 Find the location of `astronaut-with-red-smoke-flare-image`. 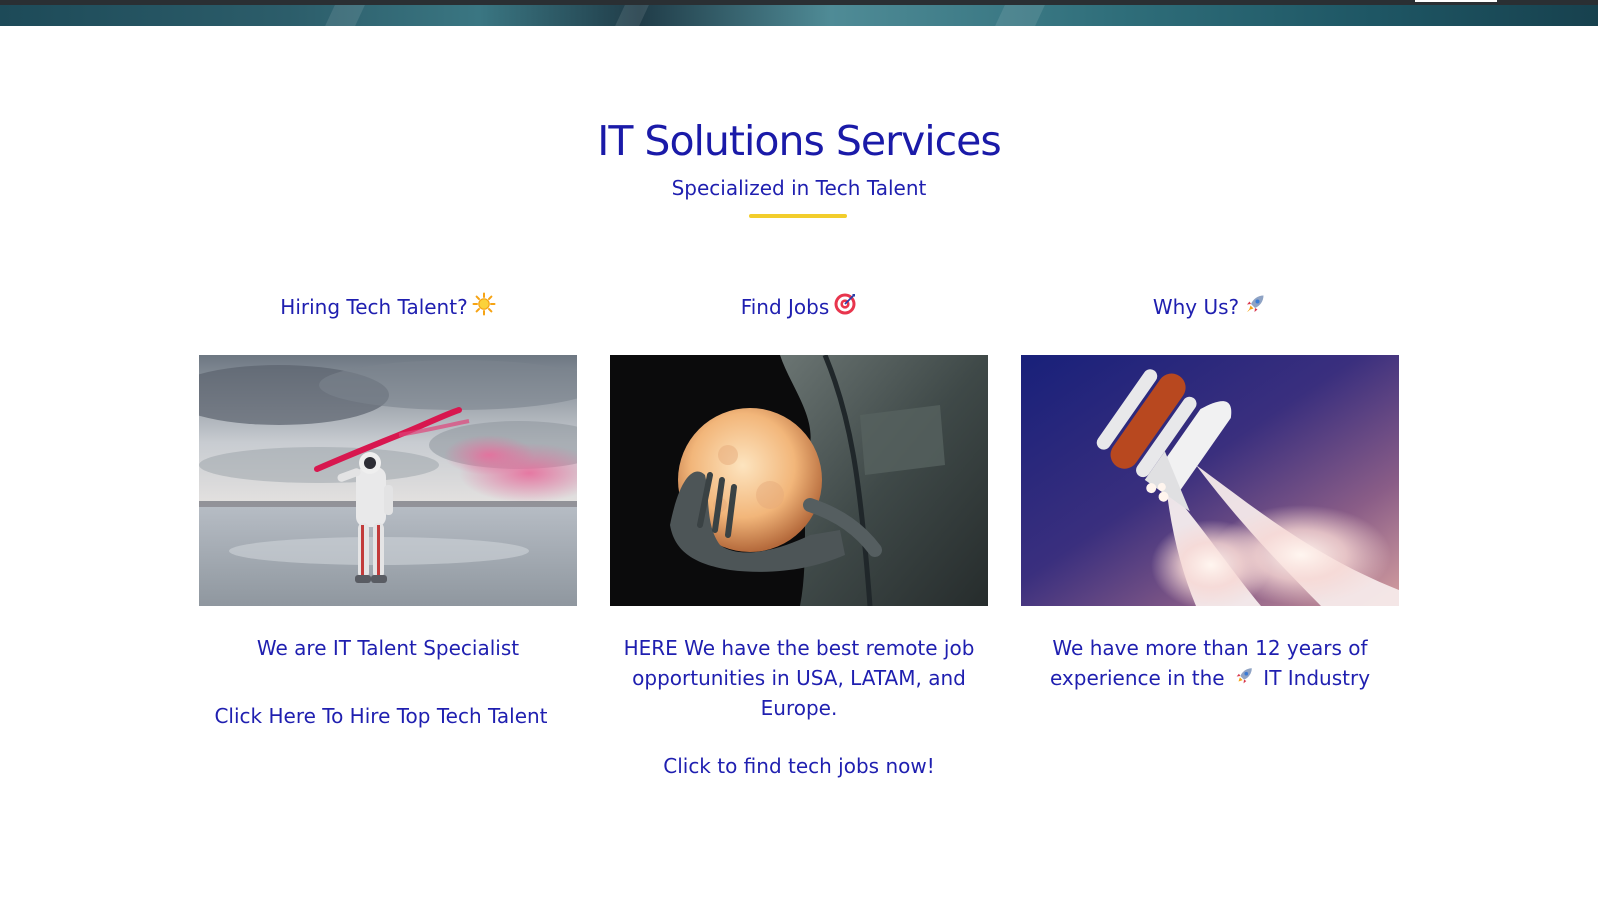

astronaut-with-red-smoke-flare-image is located at coordinates (388, 480).